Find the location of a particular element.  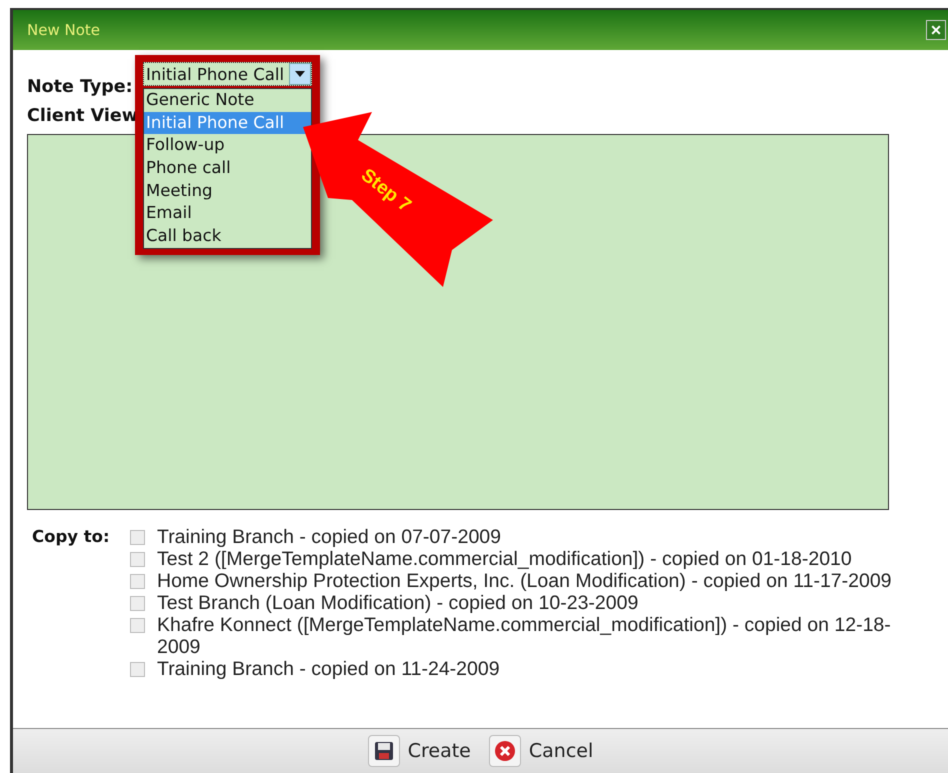

caret-icon is located at coordinates (300, 74).